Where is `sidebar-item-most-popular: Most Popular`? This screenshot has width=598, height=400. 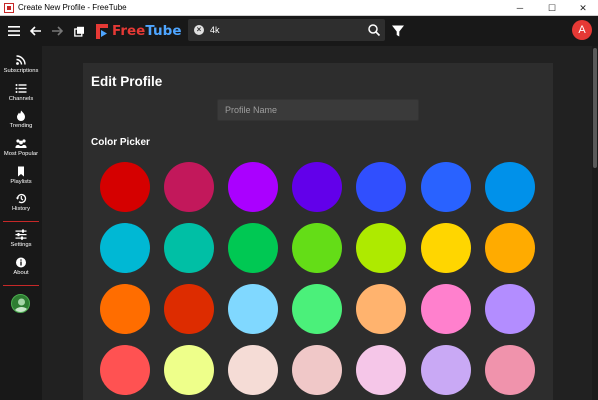 sidebar-item-most-popular: Most Popular is located at coordinates (21, 148).